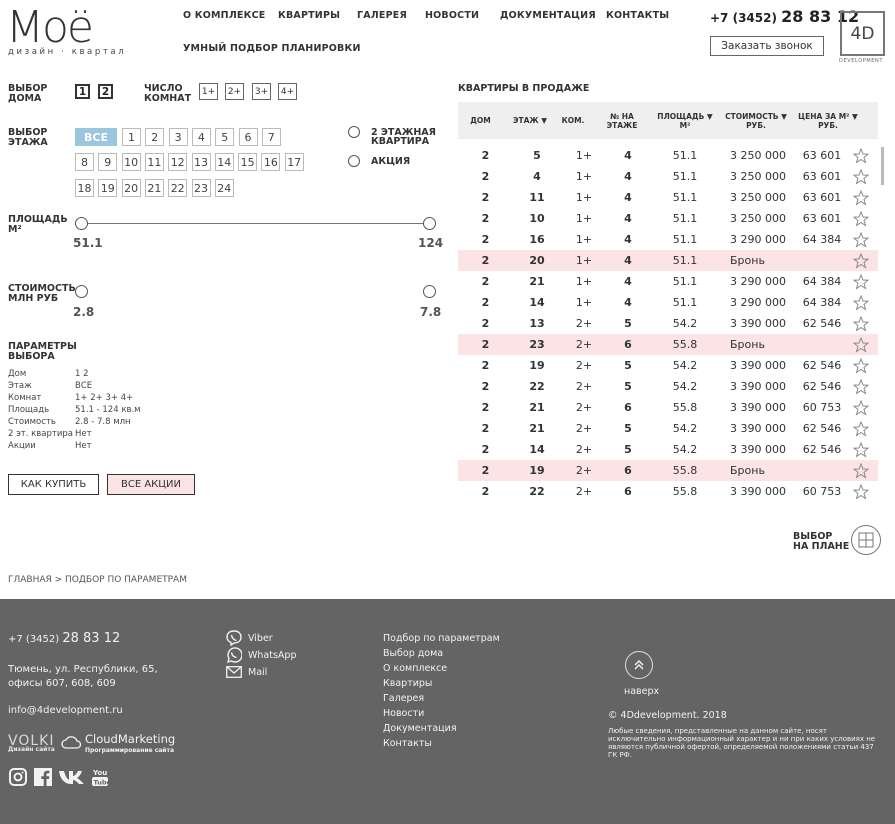 The image size is (895, 824). Describe the element at coordinates (201, 137) in the screenshot. I see `floor-option: 4` at that location.